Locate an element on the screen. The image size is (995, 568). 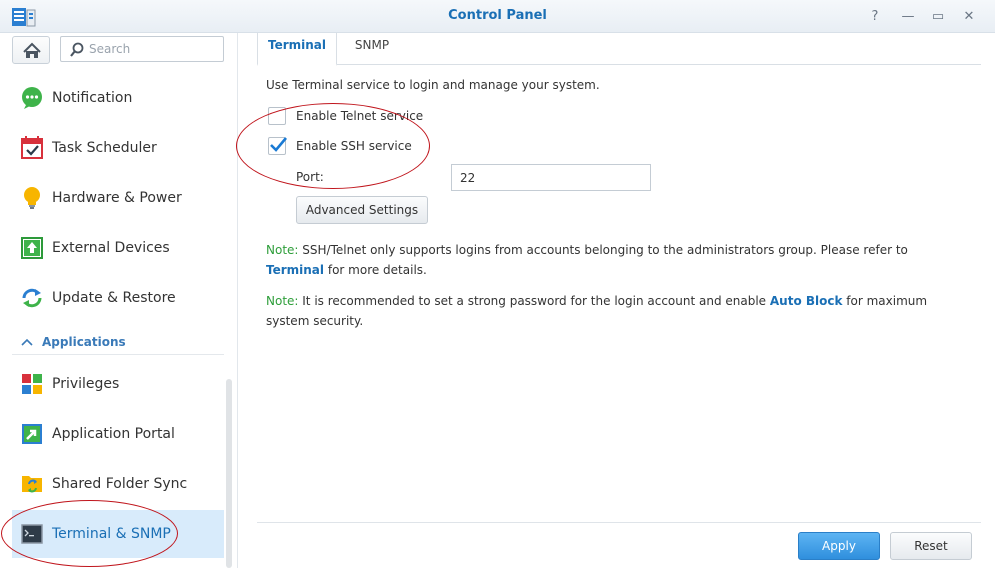
chevron-up-icon is located at coordinates (27, 342).